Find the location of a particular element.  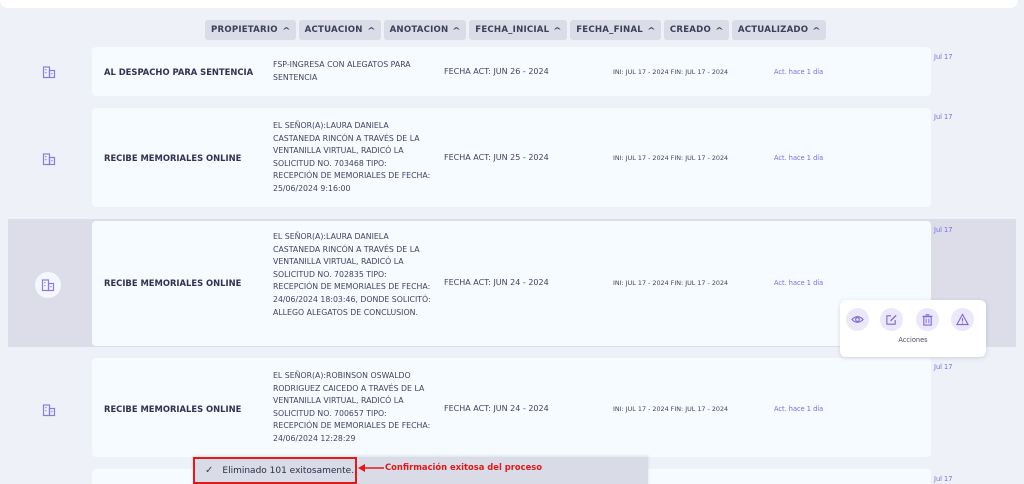

check-icon: ✓ is located at coordinates (209, 470).